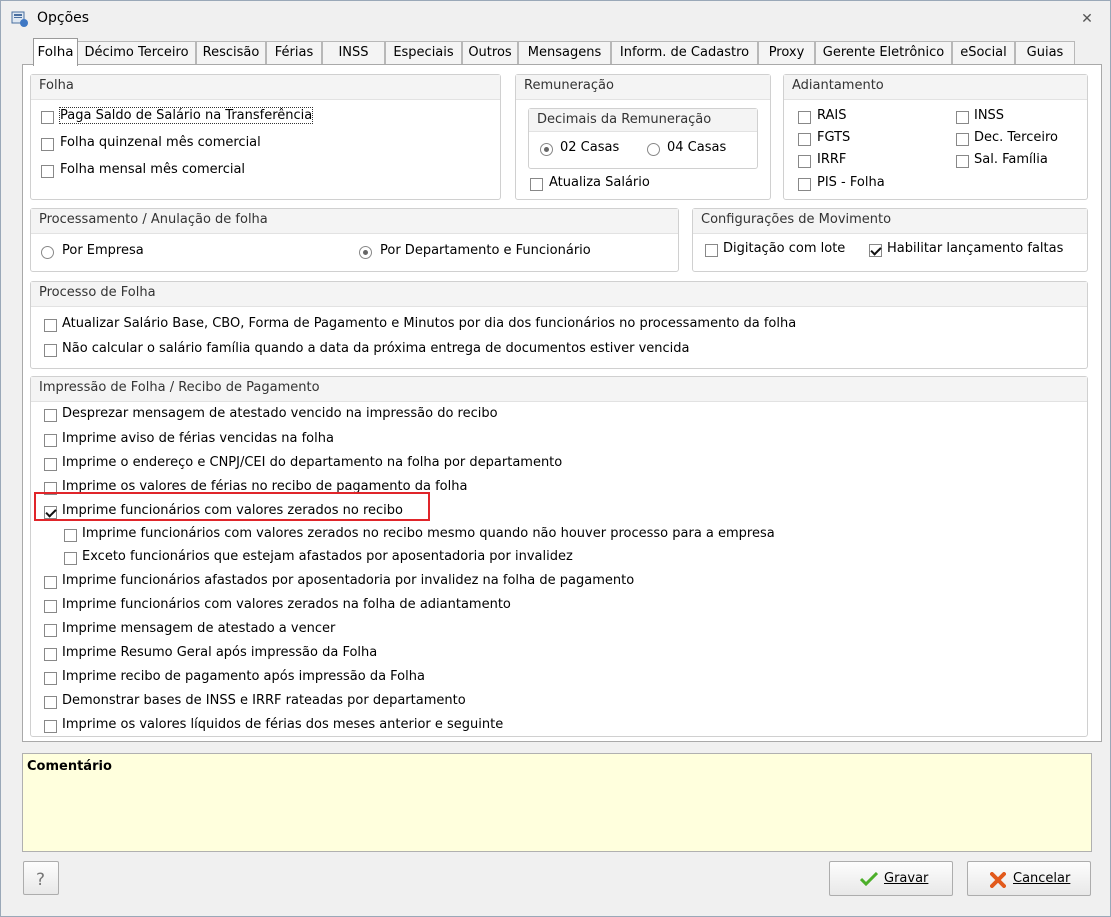  What do you see at coordinates (546, 149) in the screenshot?
I see `radio-02-casas` at bounding box center [546, 149].